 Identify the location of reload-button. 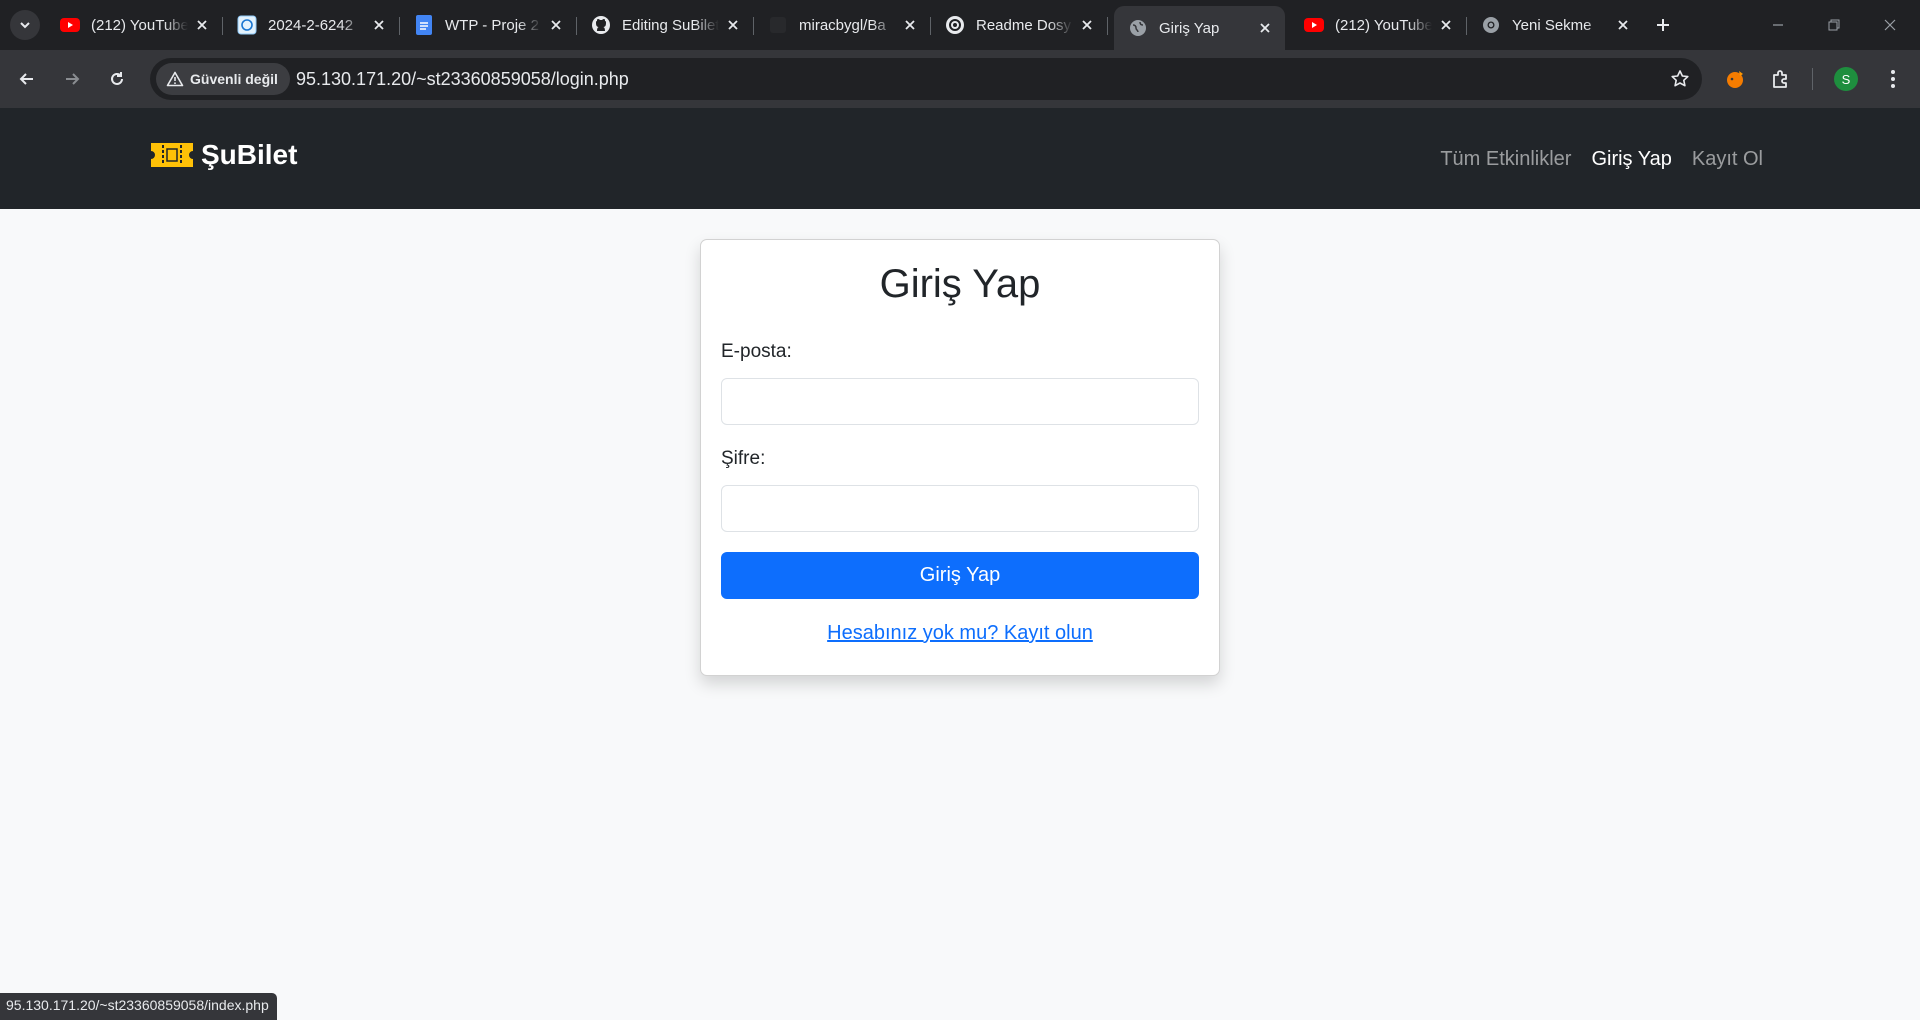
(117, 79).